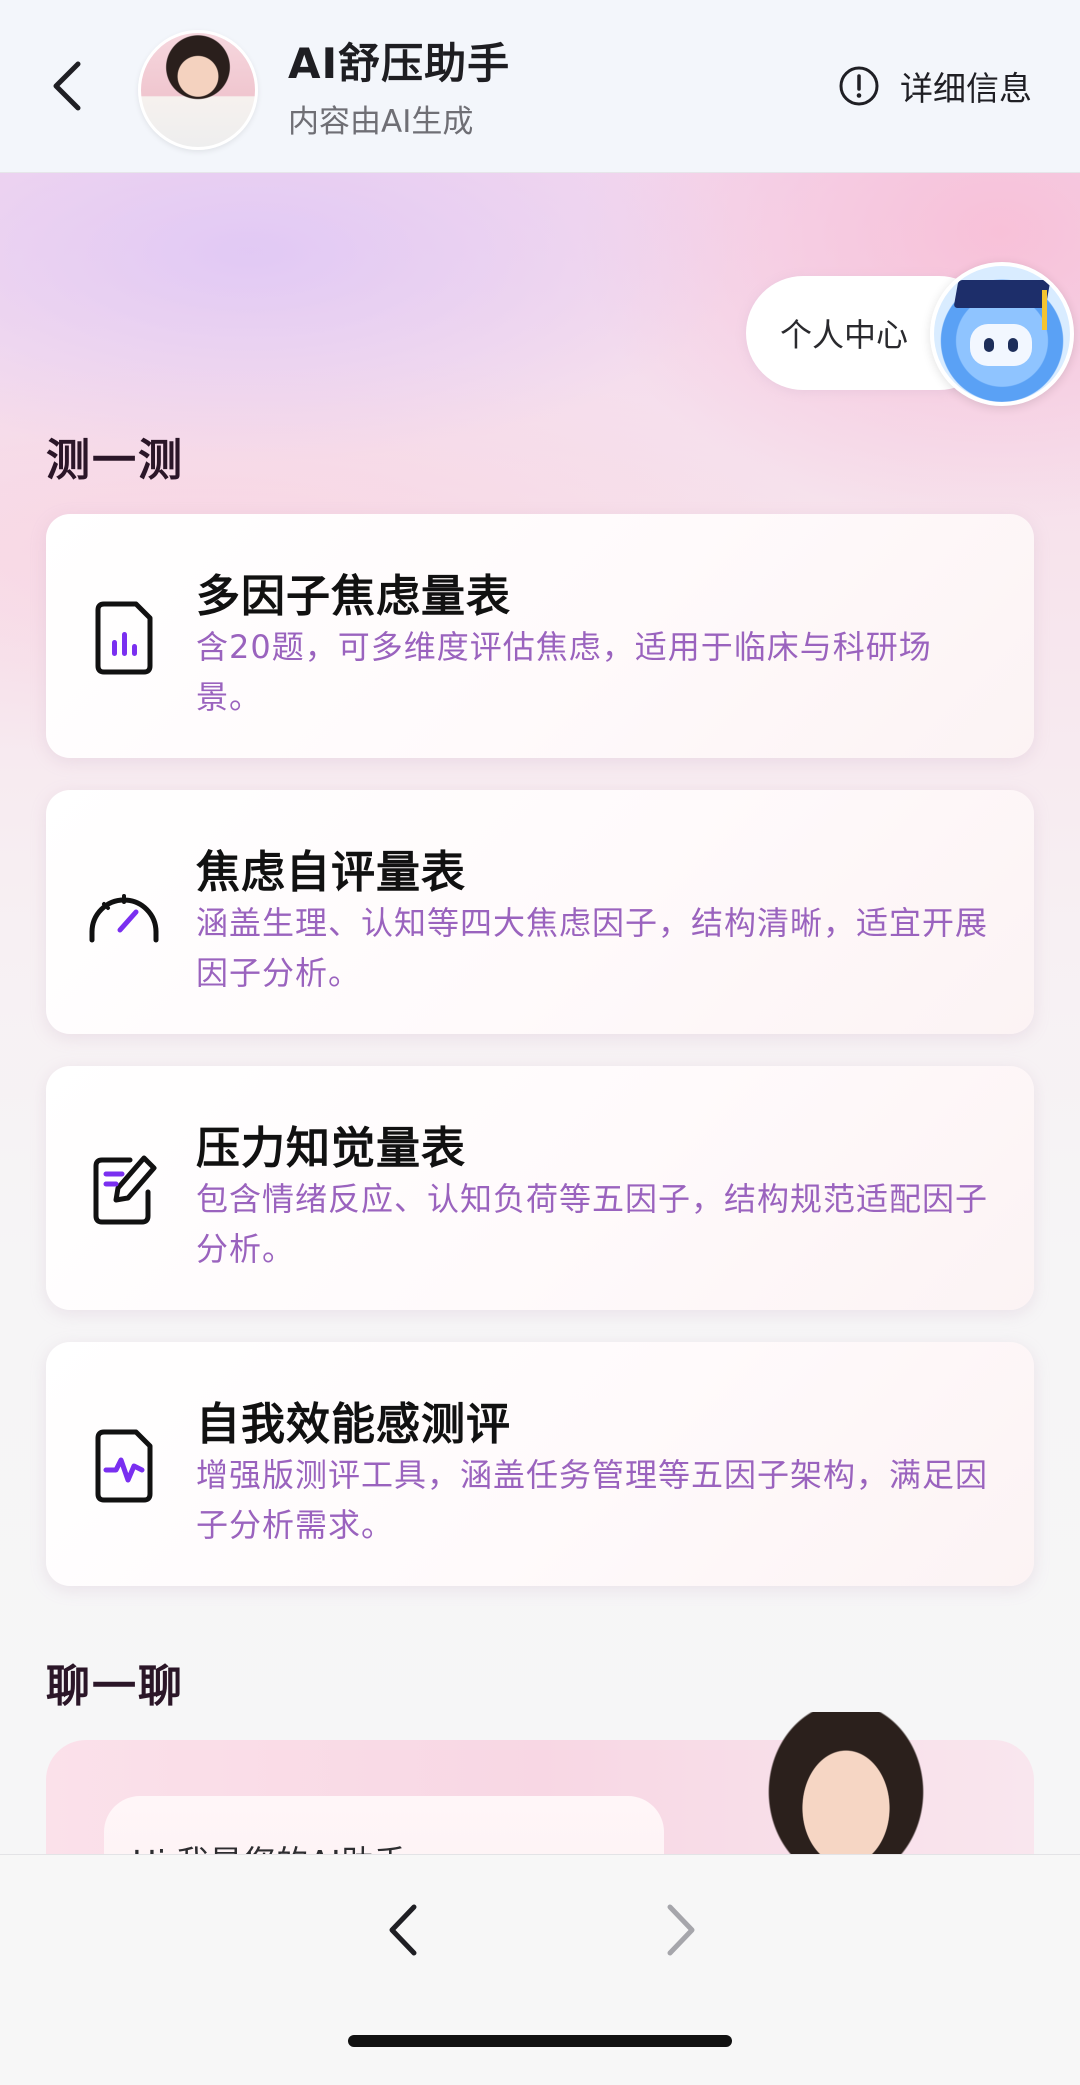  I want to click on page-subtitle: 内容由AI生成, so click(381, 122).